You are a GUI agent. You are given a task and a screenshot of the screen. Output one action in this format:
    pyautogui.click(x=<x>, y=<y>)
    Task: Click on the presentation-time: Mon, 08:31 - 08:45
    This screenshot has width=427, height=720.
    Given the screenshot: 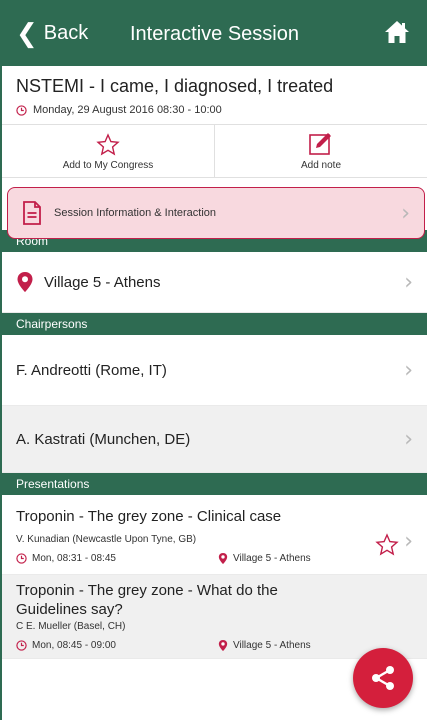 What is the action you would take?
    pyautogui.click(x=117, y=558)
    